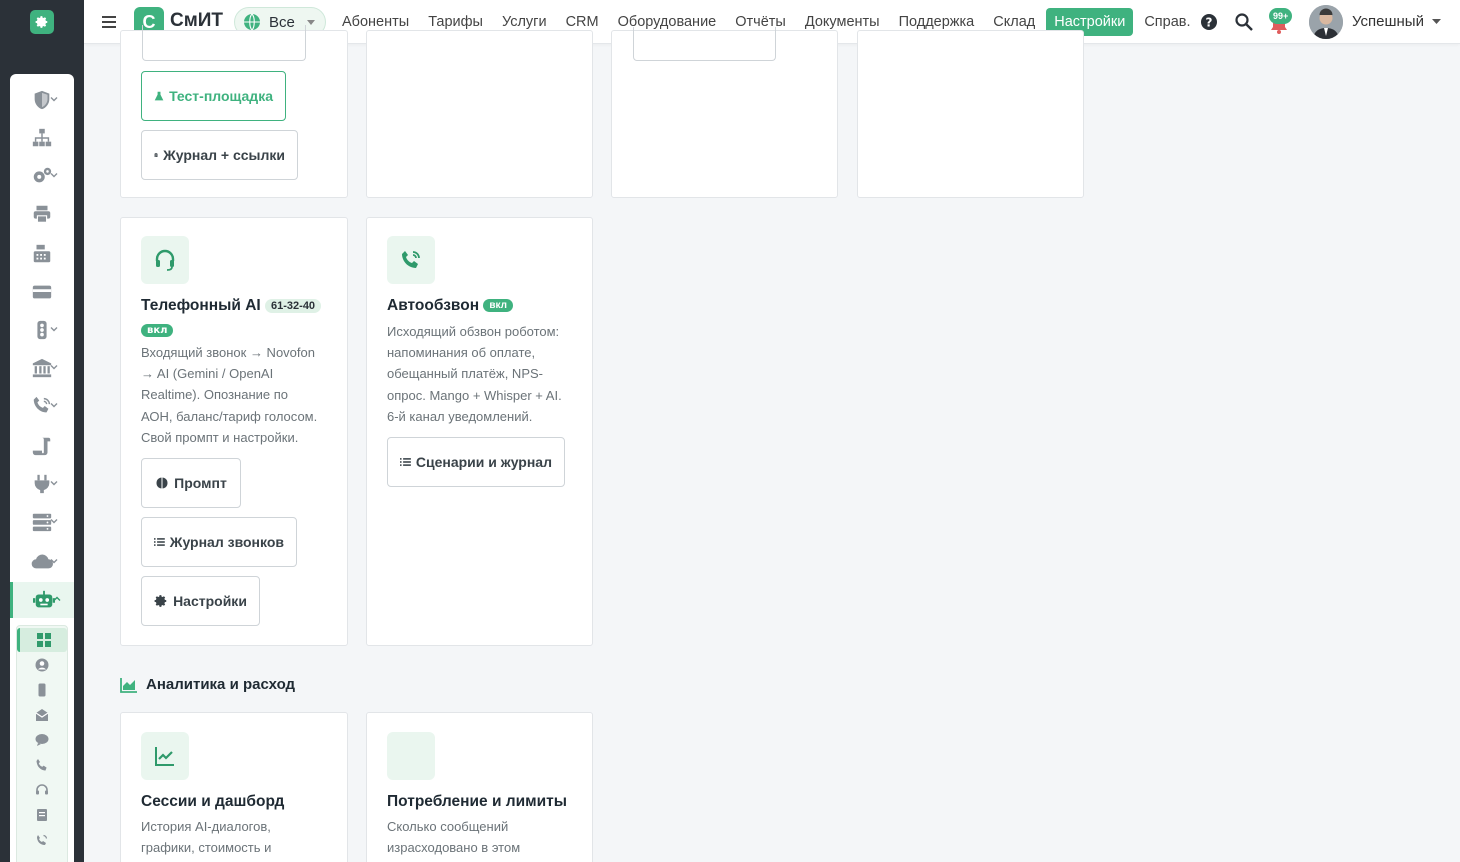 The width and height of the screenshot is (1460, 862). Describe the element at coordinates (477, 801) in the screenshot. I see `card-title: Потребление и лимиты` at that location.